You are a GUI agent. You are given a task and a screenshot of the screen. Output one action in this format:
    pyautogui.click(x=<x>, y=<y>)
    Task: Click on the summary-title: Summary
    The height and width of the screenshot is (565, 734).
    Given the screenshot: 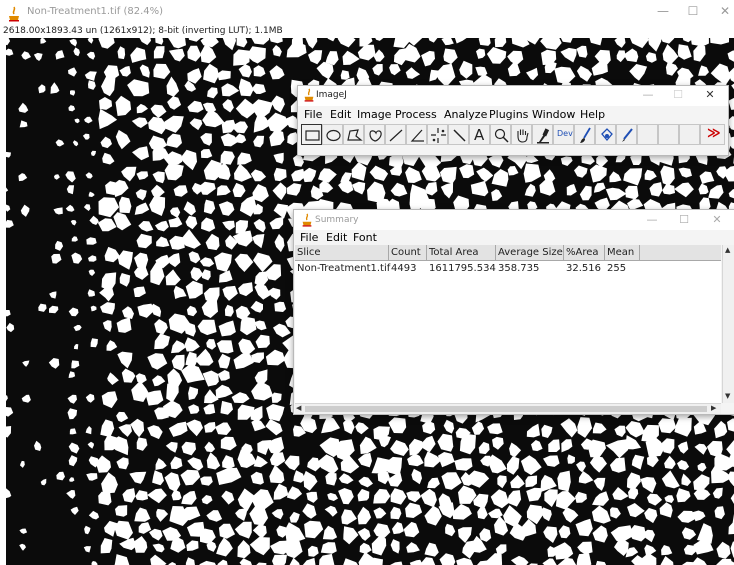 What is the action you would take?
    pyautogui.click(x=337, y=220)
    